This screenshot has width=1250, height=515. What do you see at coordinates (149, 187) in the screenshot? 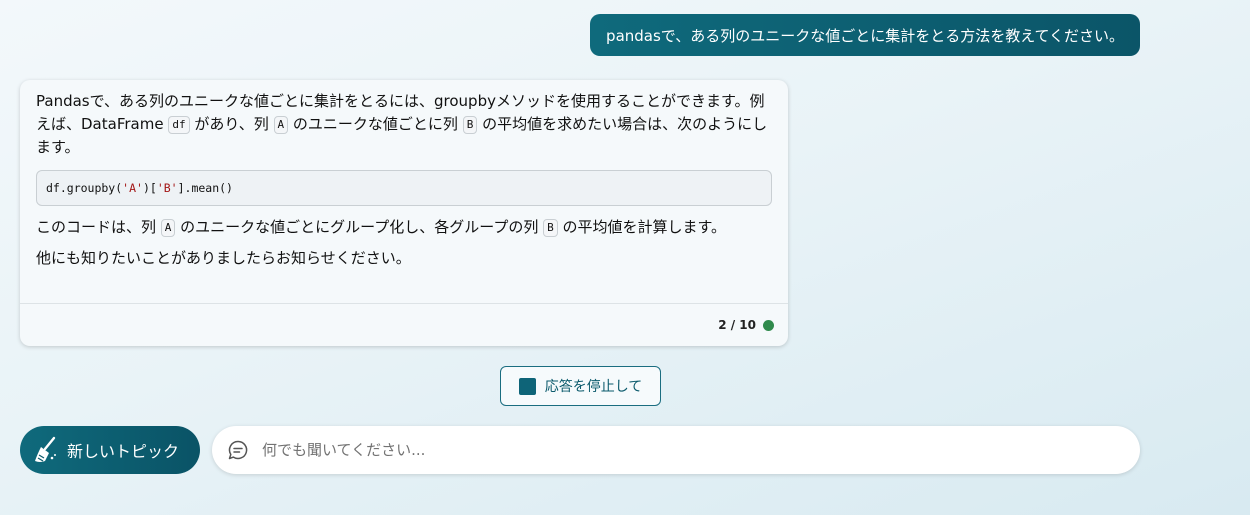
I see `code-token: )[` at bounding box center [149, 187].